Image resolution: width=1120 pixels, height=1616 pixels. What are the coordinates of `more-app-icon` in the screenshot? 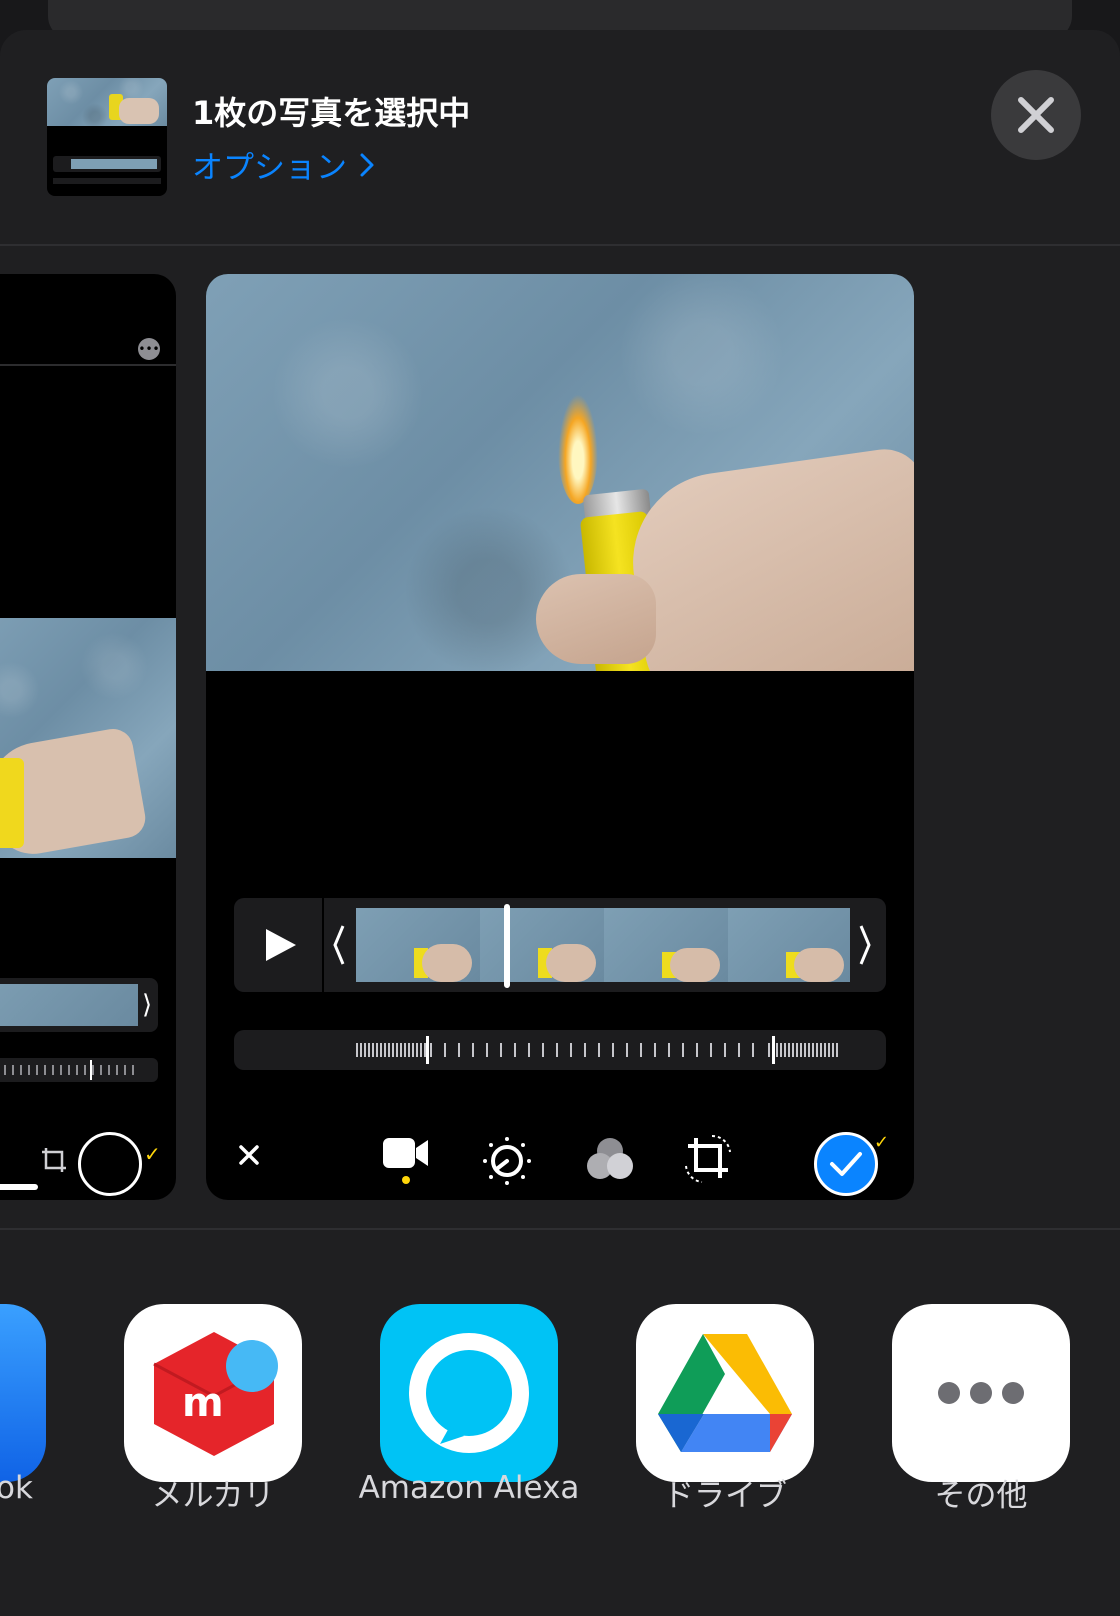 It's located at (981, 1393).